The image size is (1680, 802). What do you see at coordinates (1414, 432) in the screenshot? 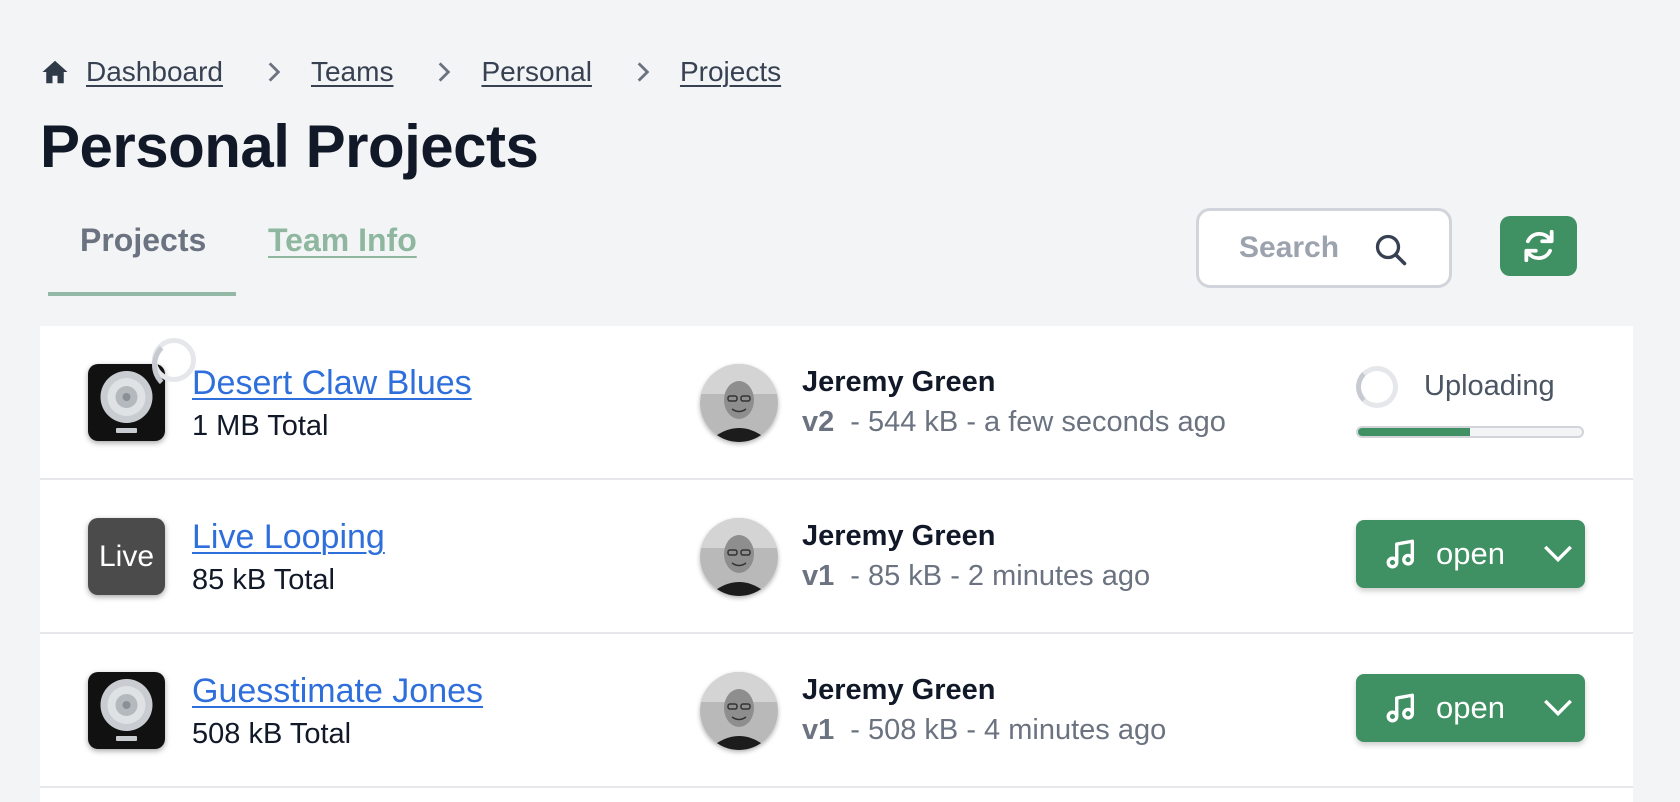
I see `upload-progress-fill` at bounding box center [1414, 432].